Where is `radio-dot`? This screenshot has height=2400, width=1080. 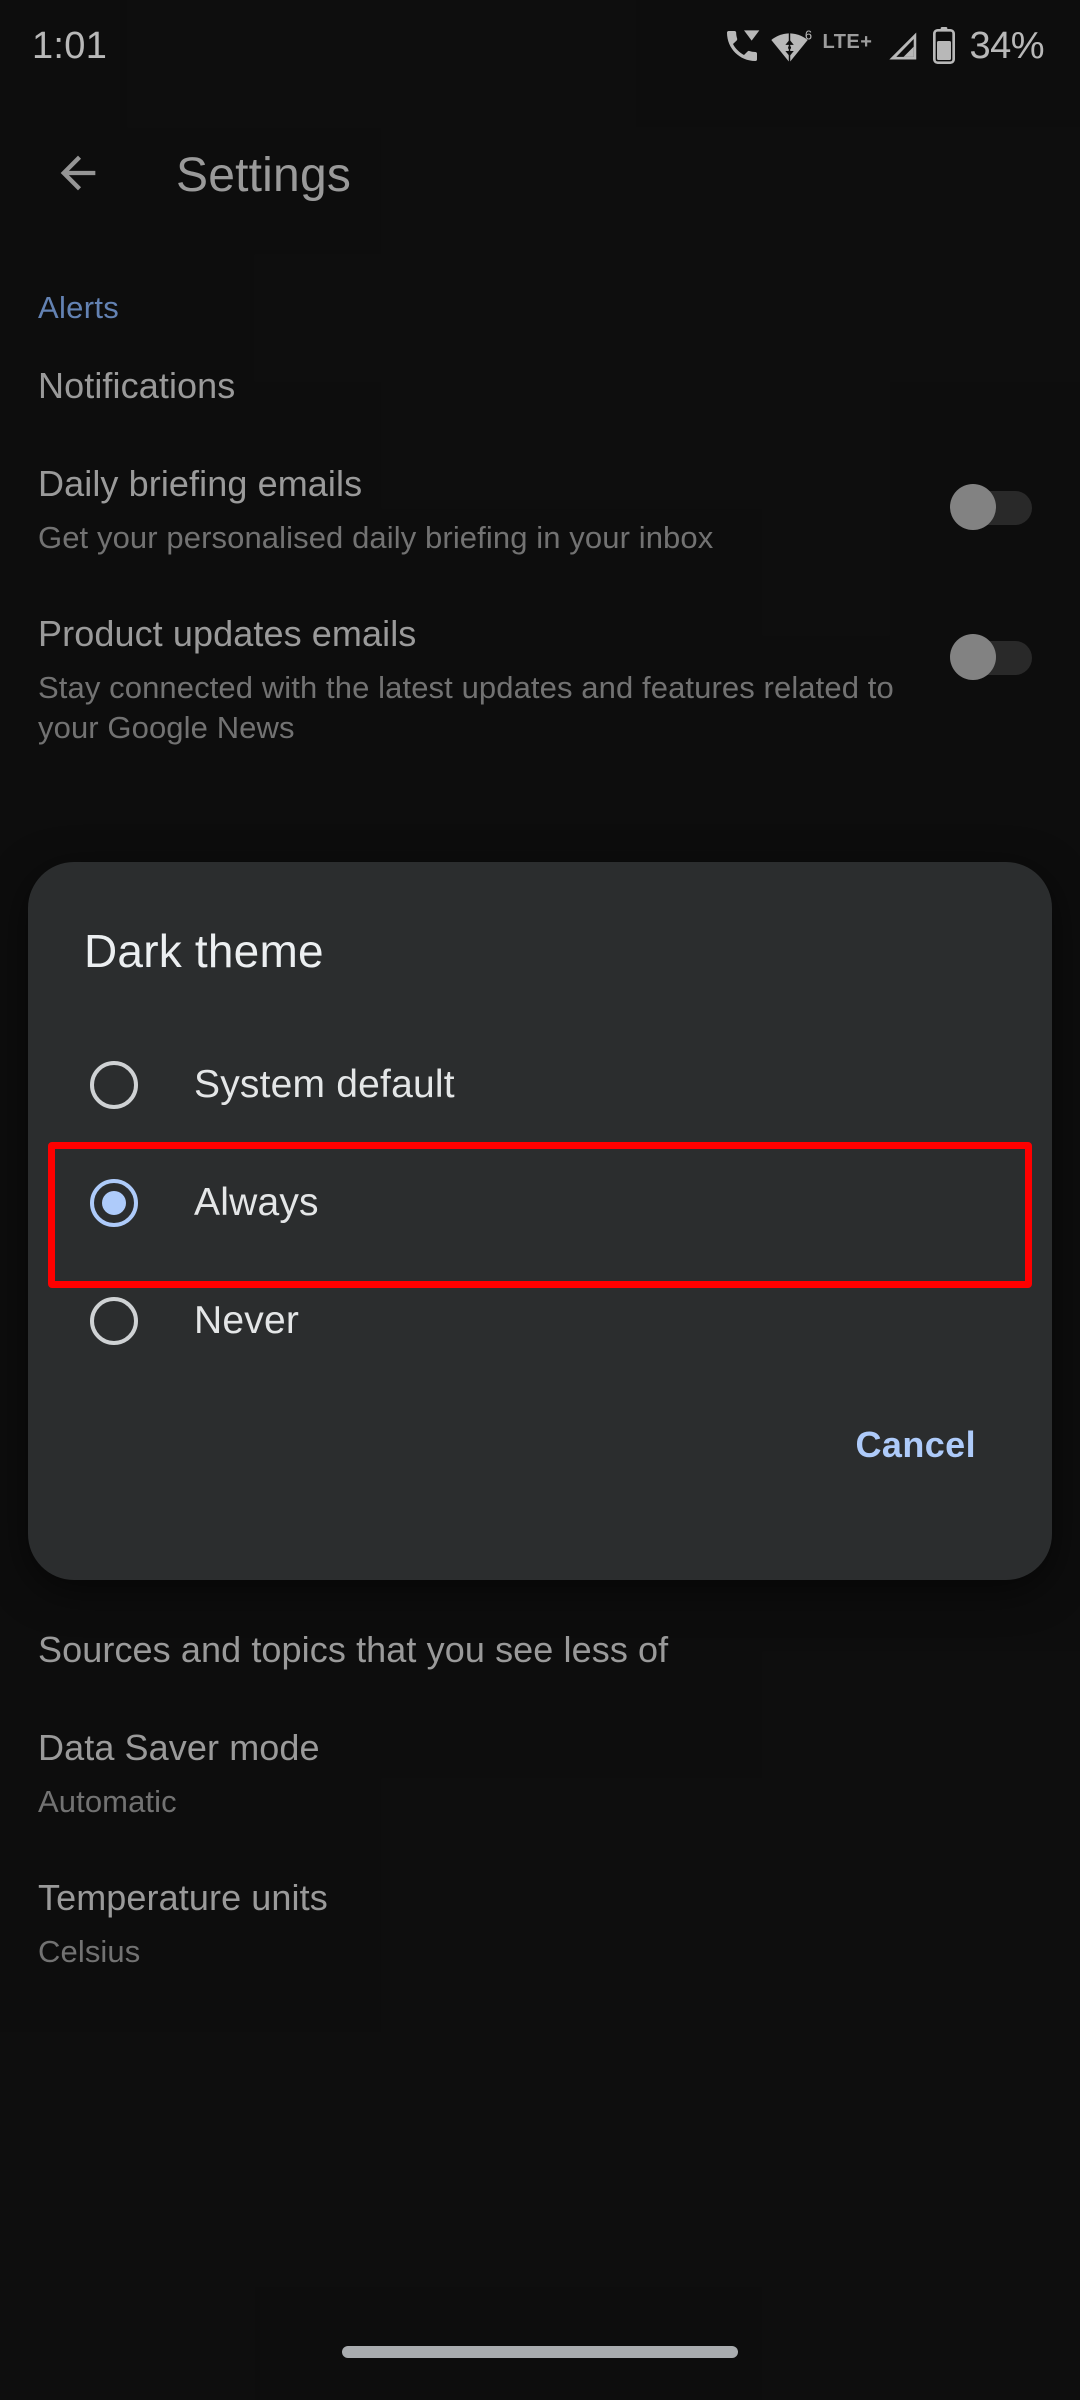 radio-dot is located at coordinates (114, 1203).